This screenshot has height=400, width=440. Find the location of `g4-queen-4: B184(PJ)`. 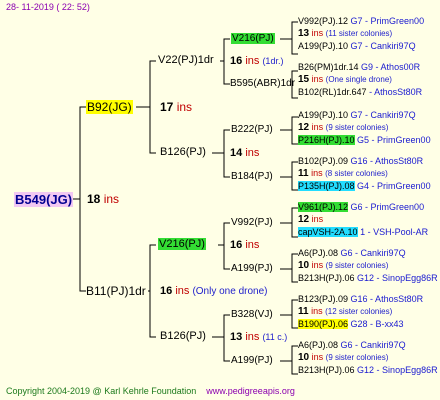

g4-queen-4: B184(PJ) is located at coordinates (252, 177).